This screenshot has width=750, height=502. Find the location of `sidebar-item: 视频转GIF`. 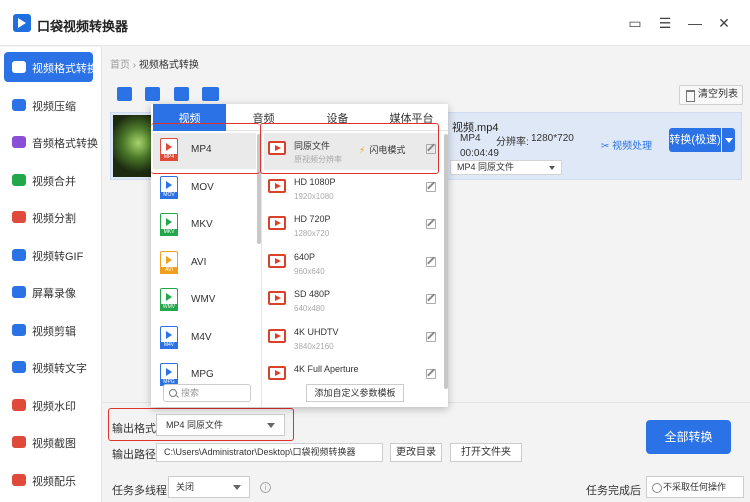

sidebar-item: 视频转GIF is located at coordinates (48, 255).